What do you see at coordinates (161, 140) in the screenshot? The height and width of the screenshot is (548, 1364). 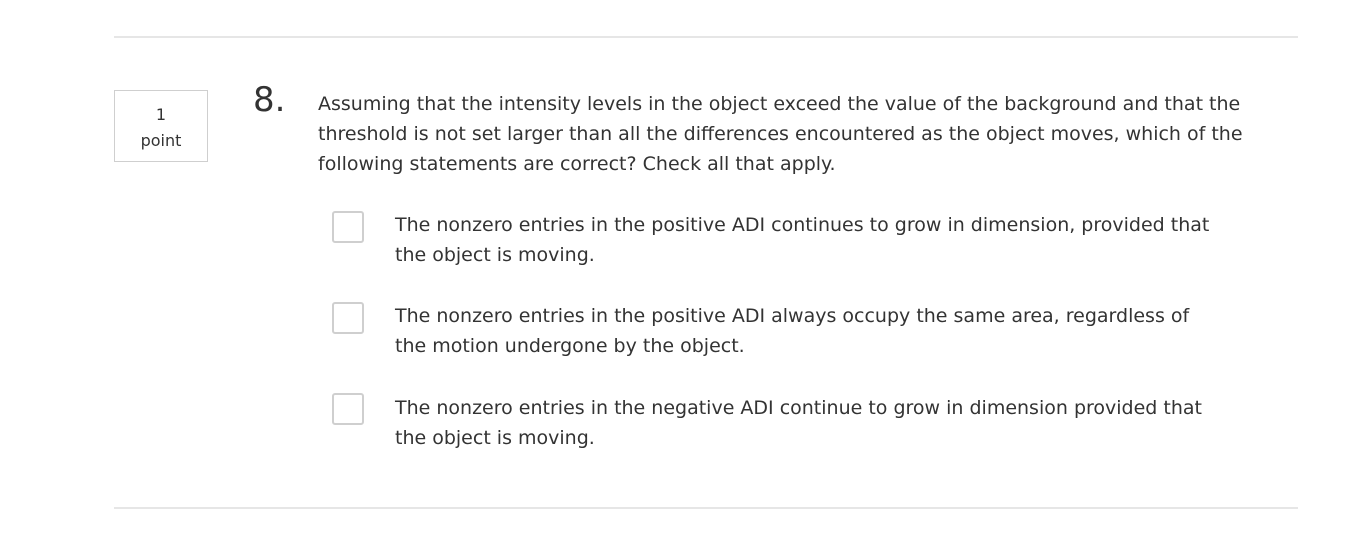 I see `points-unit: point` at bounding box center [161, 140].